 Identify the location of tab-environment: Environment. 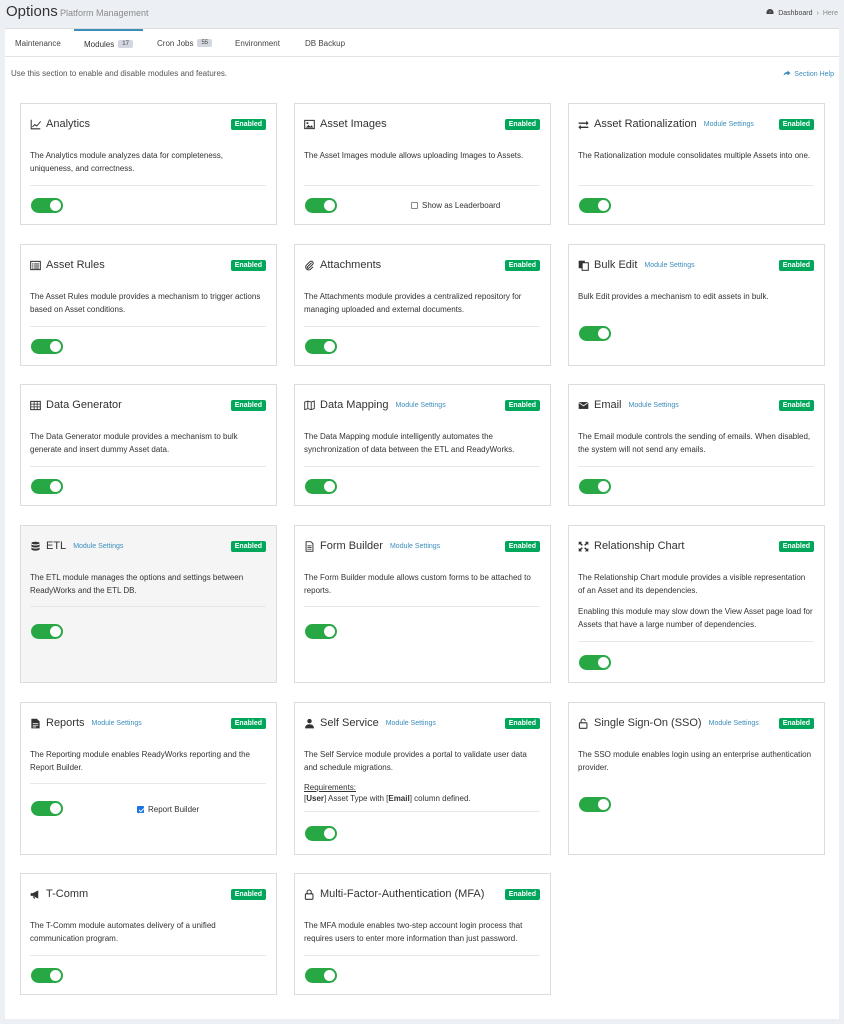
(257, 43).